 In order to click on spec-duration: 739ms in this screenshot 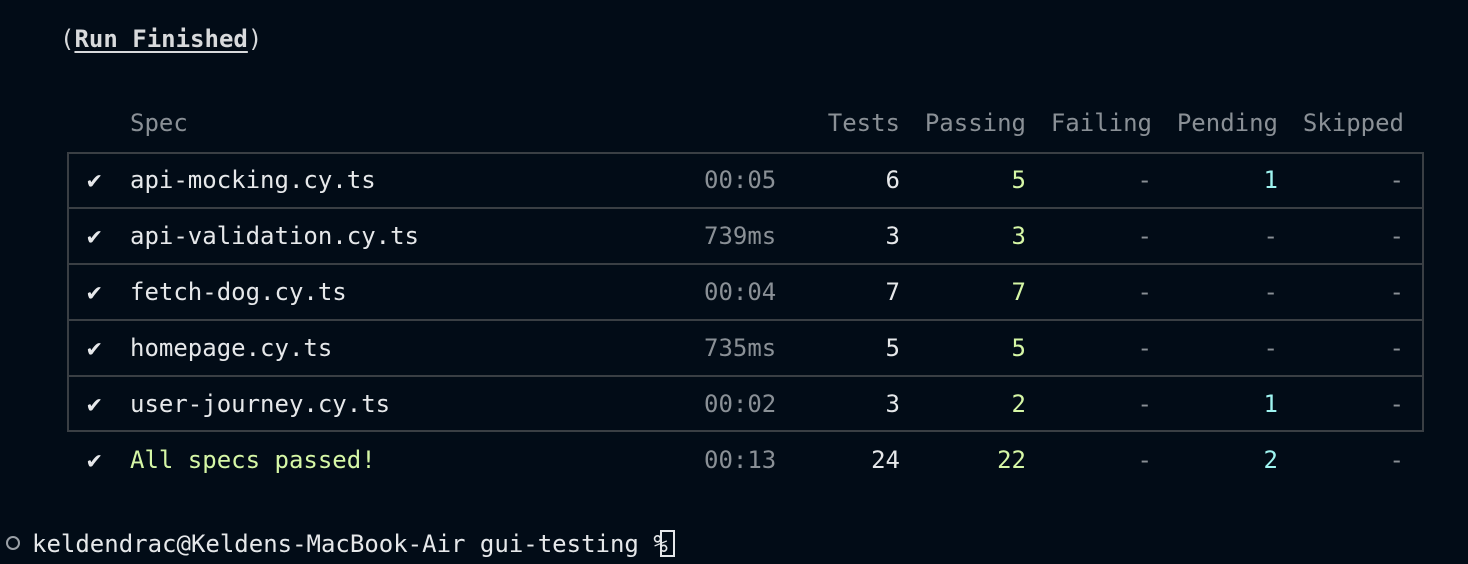, I will do `click(740, 236)`.